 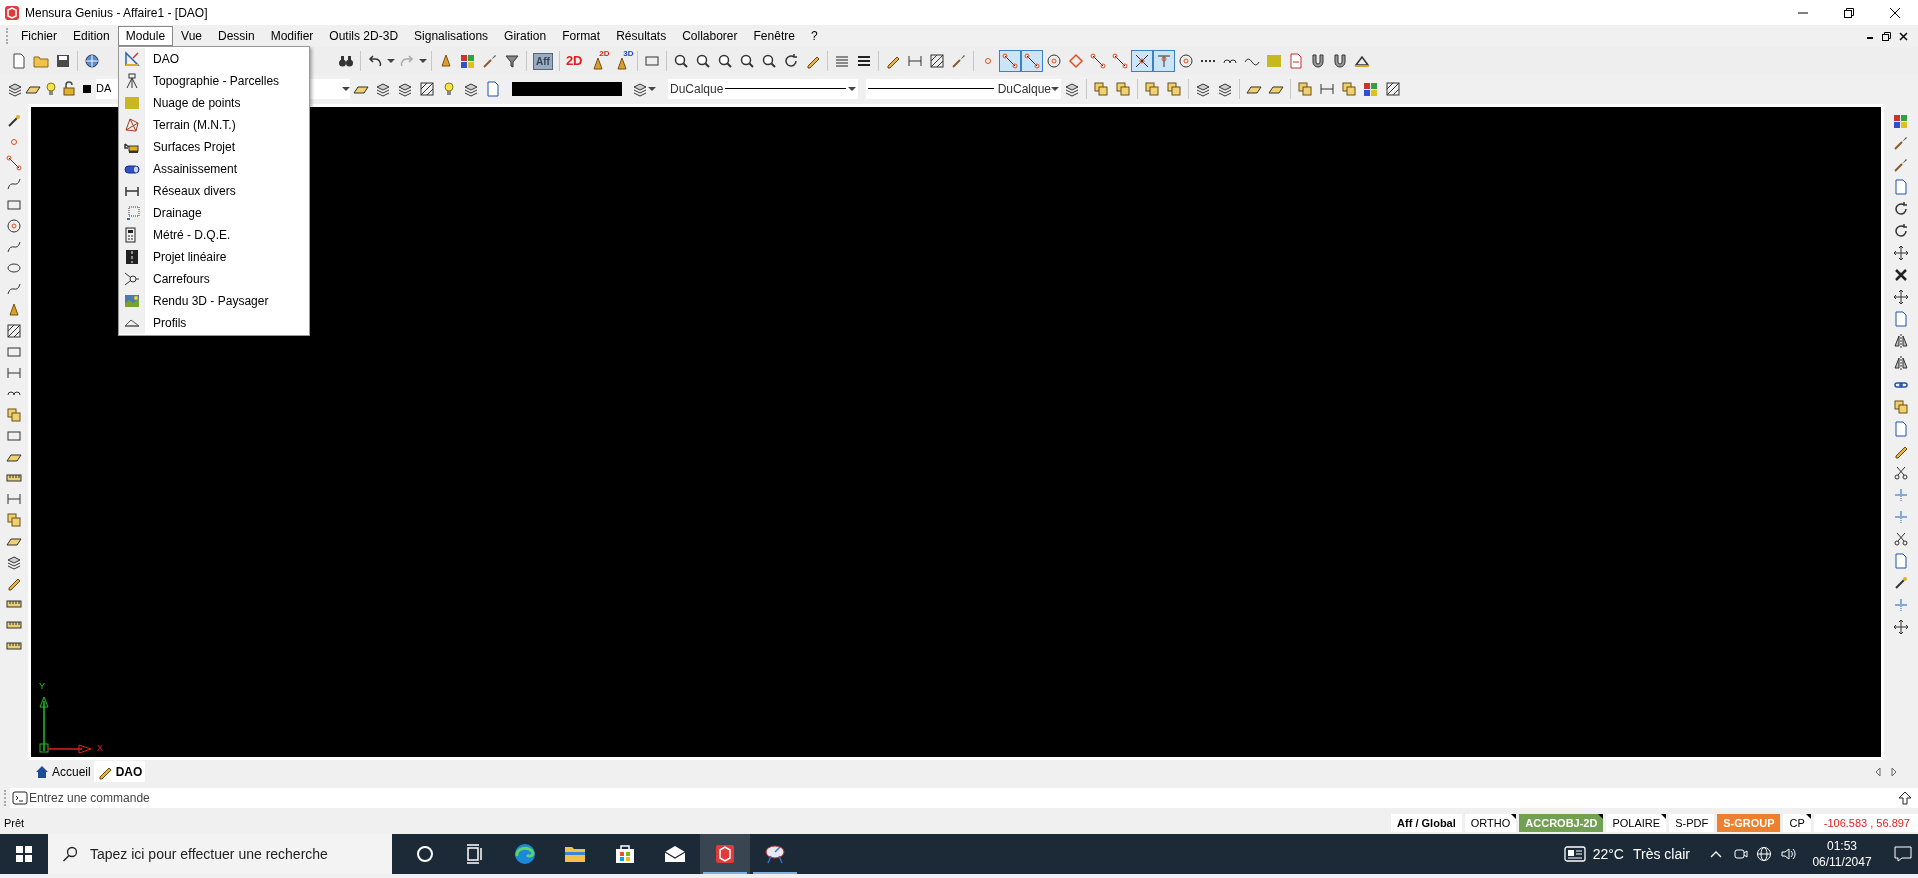 What do you see at coordinates (63, 61) in the screenshot?
I see `save-icon` at bounding box center [63, 61].